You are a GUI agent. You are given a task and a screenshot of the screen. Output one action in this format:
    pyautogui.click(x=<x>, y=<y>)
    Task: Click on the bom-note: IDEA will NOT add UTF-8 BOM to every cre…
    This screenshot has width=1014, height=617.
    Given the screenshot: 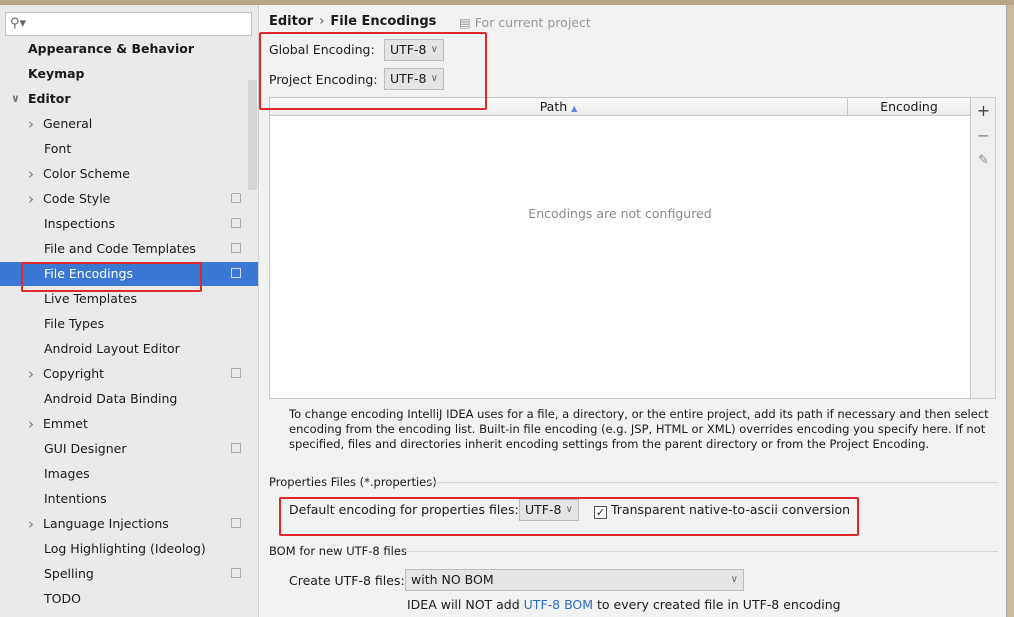 What is the action you would take?
    pyautogui.click(x=624, y=604)
    